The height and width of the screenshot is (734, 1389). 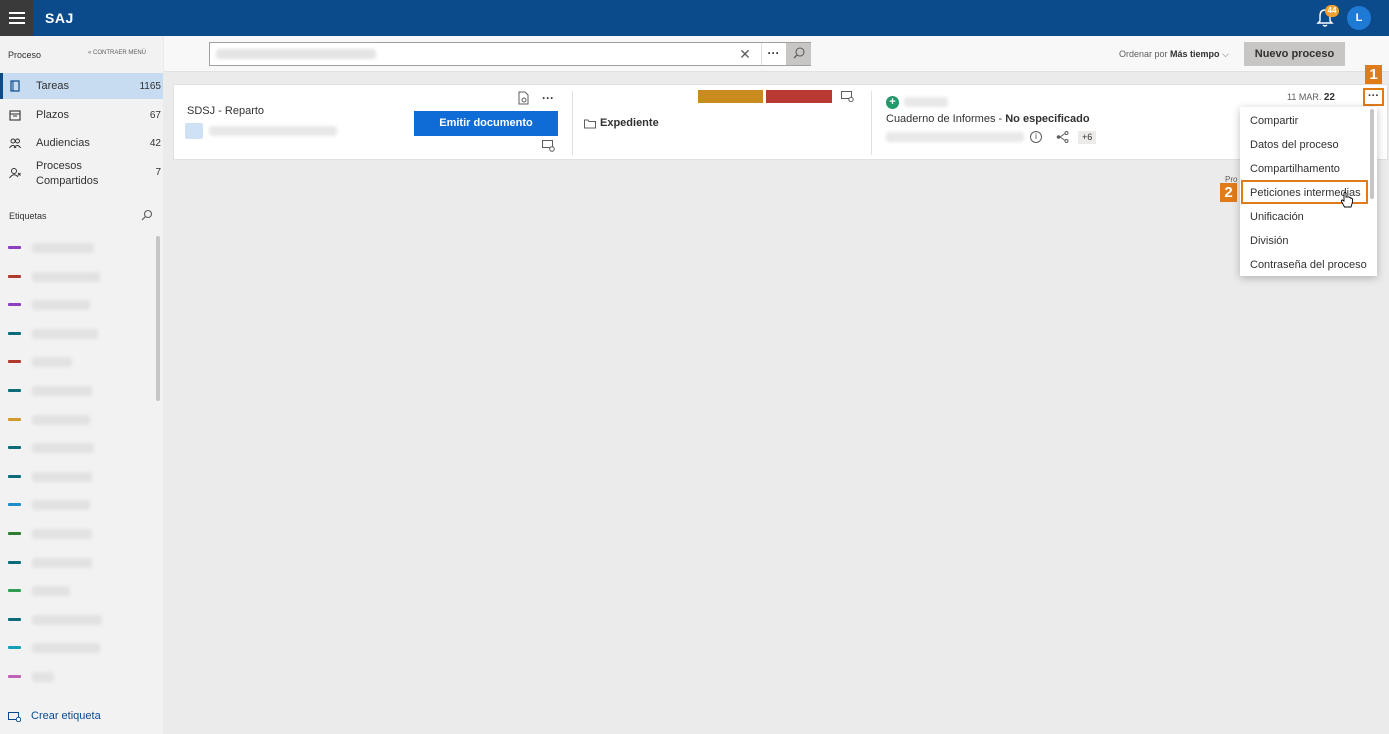 What do you see at coordinates (1294, 54) in the screenshot?
I see `new-process-button: Nuevo proceso` at bounding box center [1294, 54].